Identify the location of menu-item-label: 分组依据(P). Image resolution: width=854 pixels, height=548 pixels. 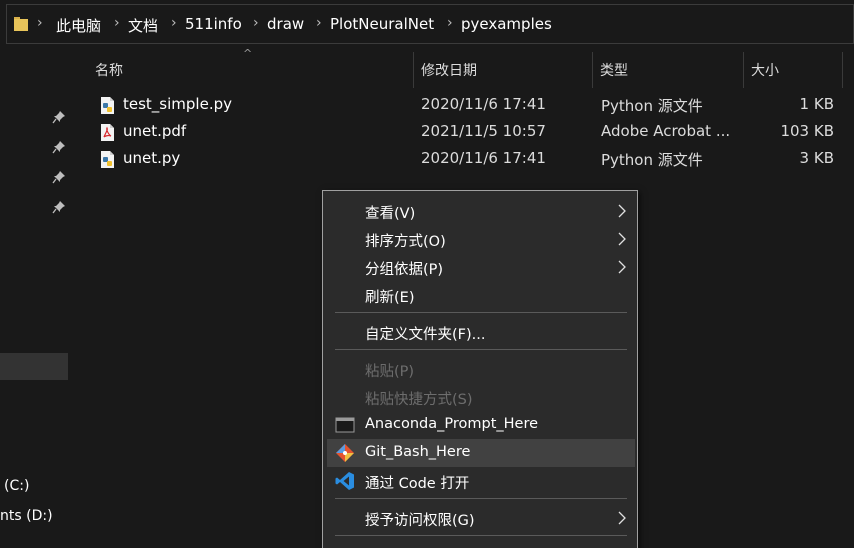
(404, 270).